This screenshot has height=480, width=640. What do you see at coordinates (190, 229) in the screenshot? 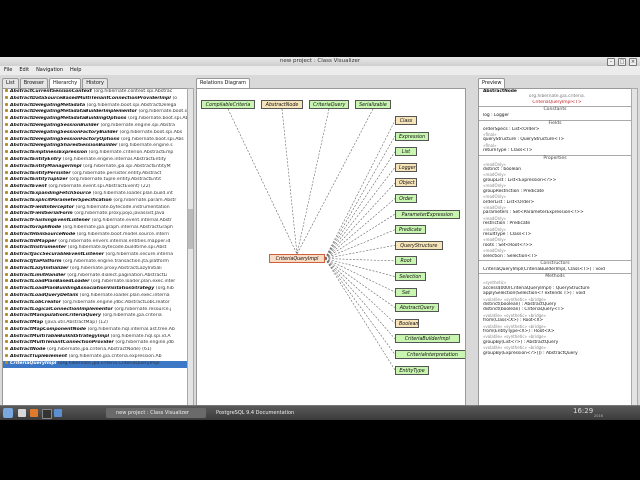
I see `scroll-thumb` at bounding box center [190, 229].